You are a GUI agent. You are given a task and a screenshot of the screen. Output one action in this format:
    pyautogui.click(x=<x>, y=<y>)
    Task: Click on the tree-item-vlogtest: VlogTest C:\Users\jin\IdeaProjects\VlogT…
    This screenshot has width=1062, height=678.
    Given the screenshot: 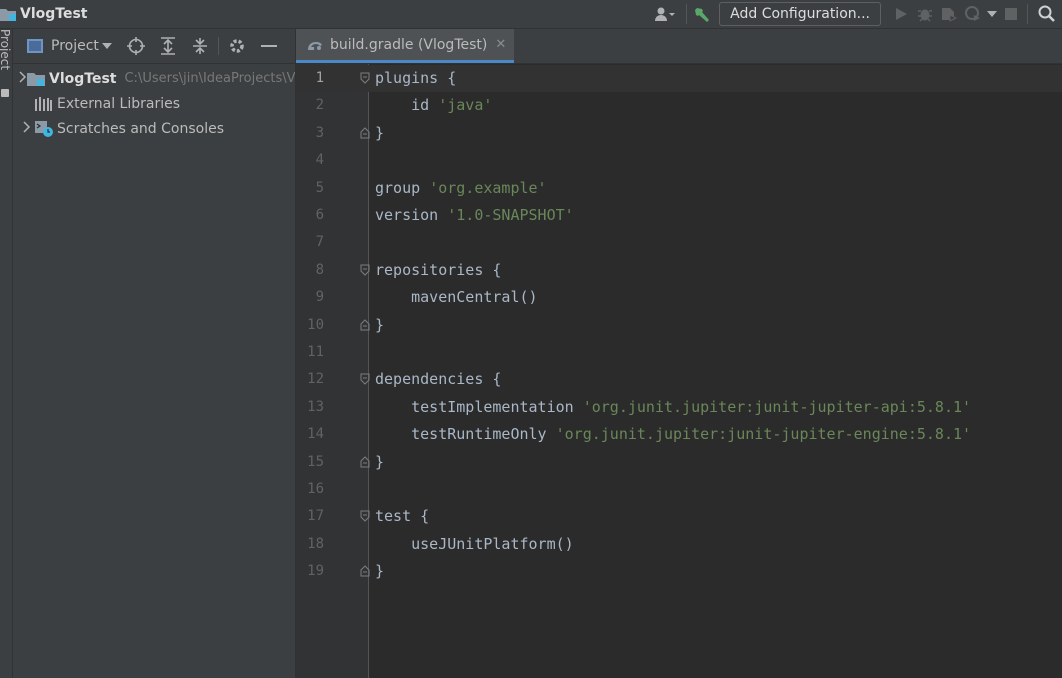 What is the action you would take?
    pyautogui.click(x=154, y=78)
    